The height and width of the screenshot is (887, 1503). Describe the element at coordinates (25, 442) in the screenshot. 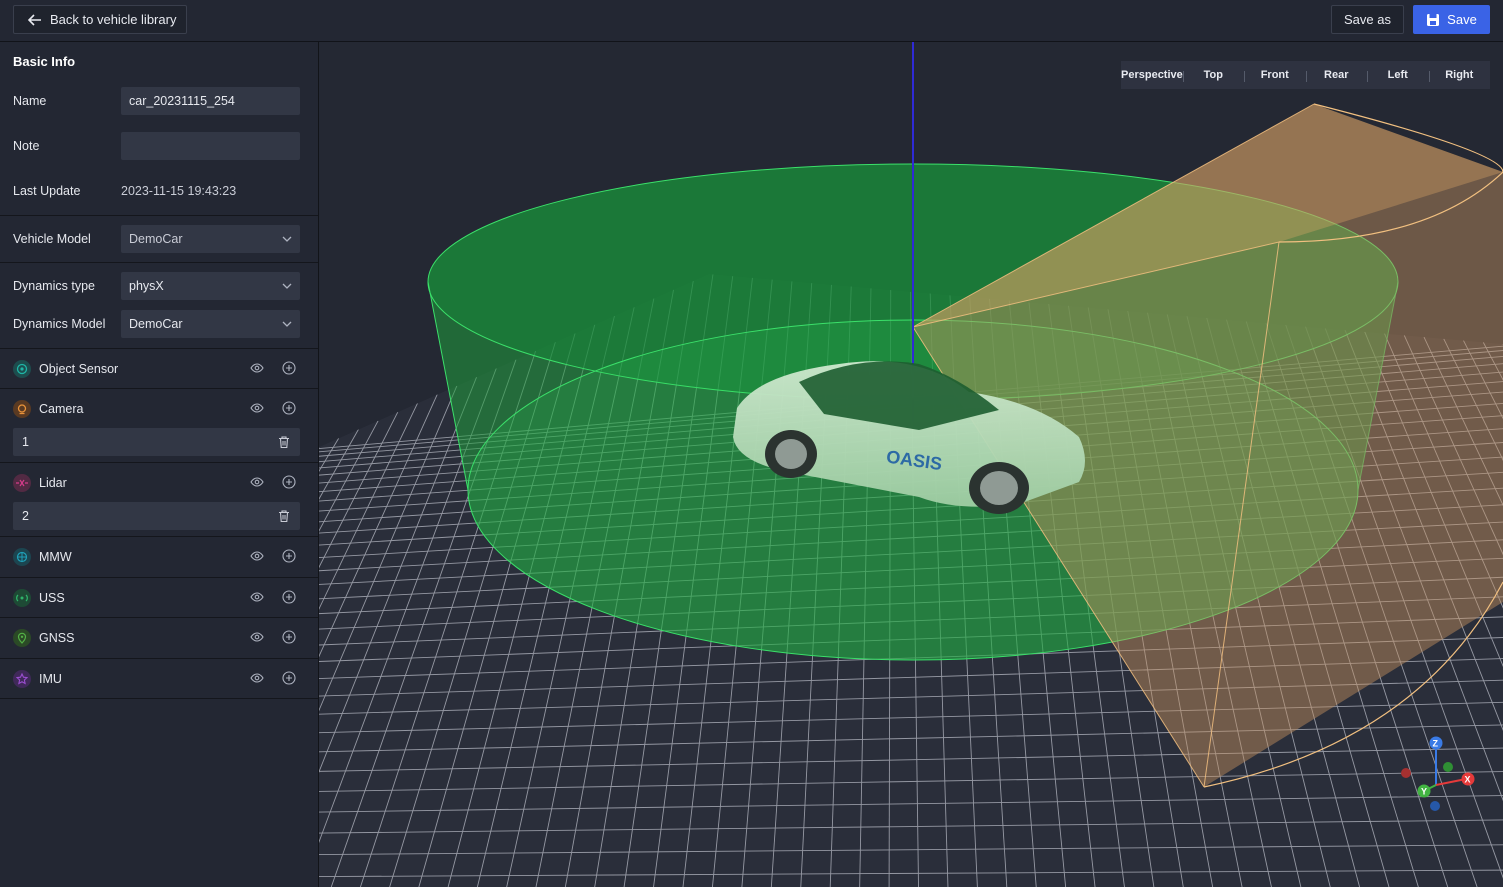

I see `camera-instance-label: 1` at that location.